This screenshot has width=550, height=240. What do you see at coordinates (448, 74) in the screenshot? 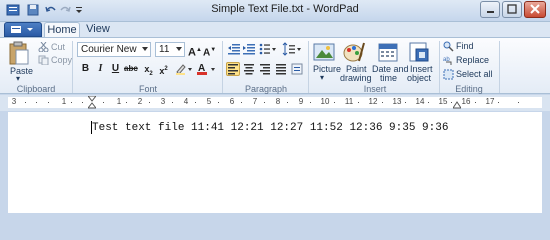
I see `select-all-icon` at bounding box center [448, 74].